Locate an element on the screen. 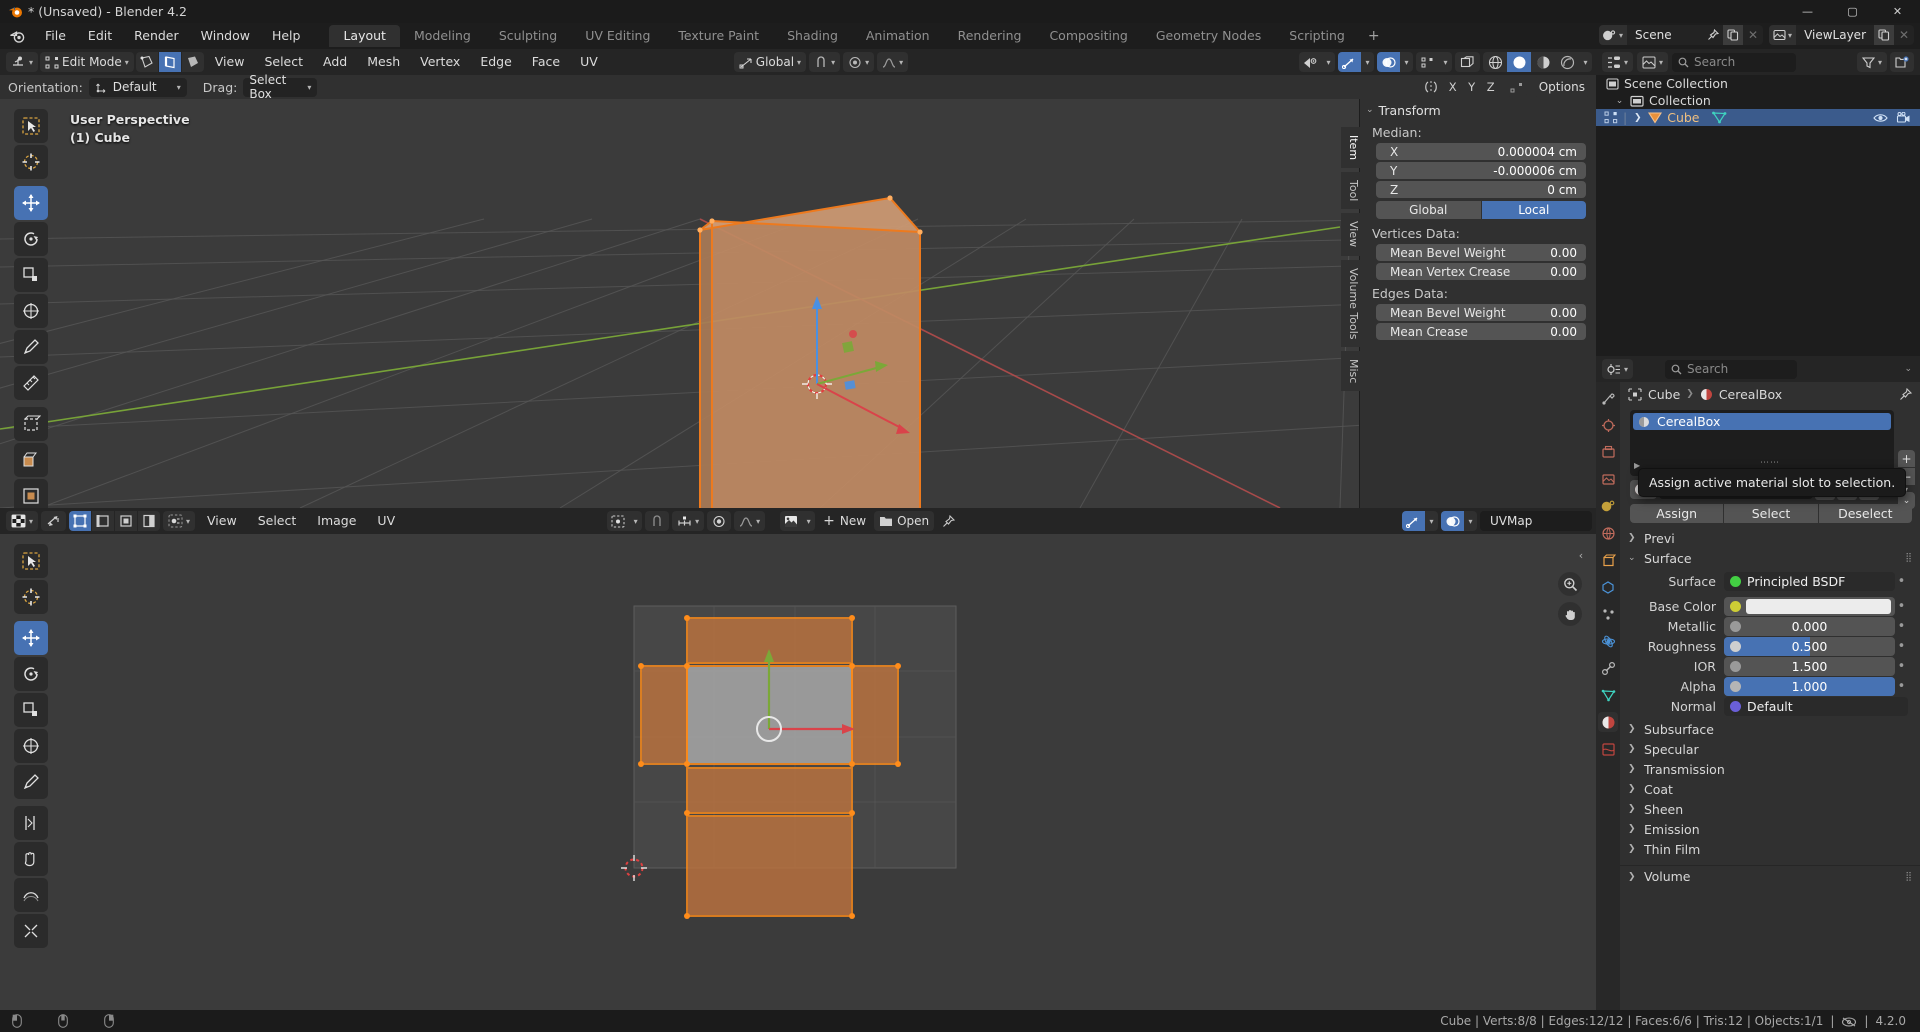  sidebar-tab-misc: Misc is located at coordinates (1350, 371).